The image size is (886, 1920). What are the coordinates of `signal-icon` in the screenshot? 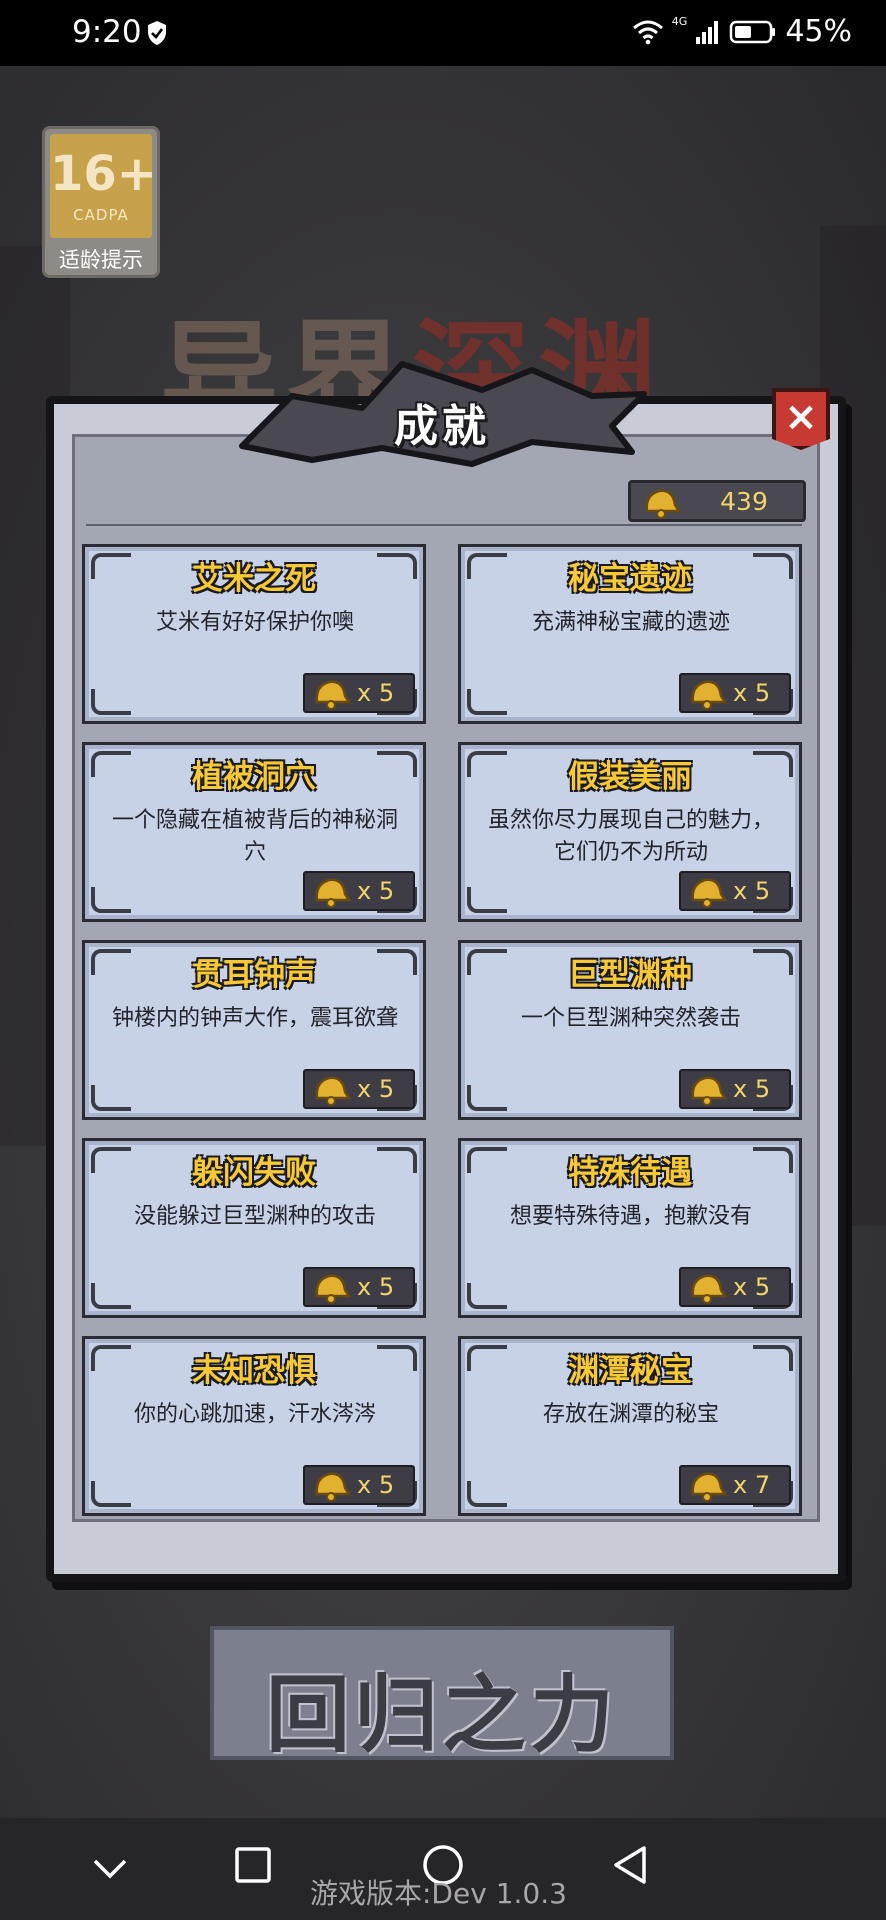 It's located at (707, 32).